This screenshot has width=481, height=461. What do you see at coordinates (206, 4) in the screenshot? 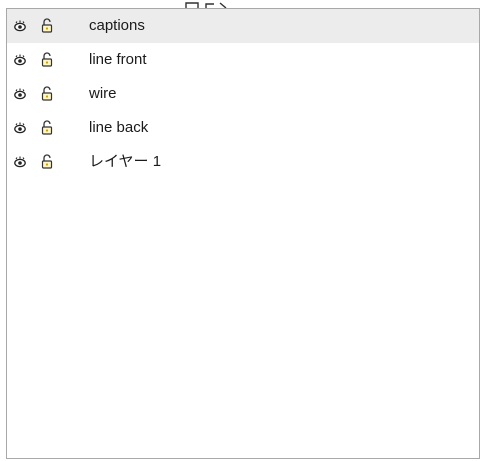
I see `panel-title-stub` at bounding box center [206, 4].